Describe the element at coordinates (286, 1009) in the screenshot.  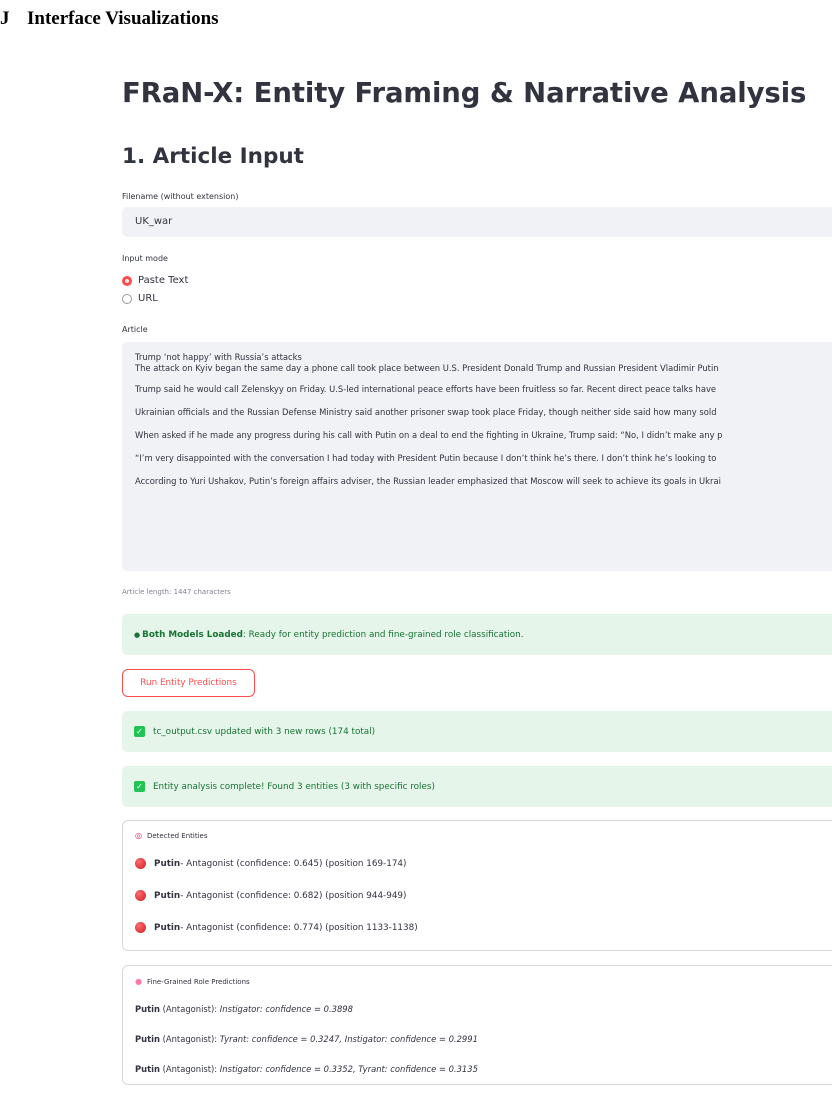
I see `role-confidences: Instigator: confidence = 0.3898` at that location.